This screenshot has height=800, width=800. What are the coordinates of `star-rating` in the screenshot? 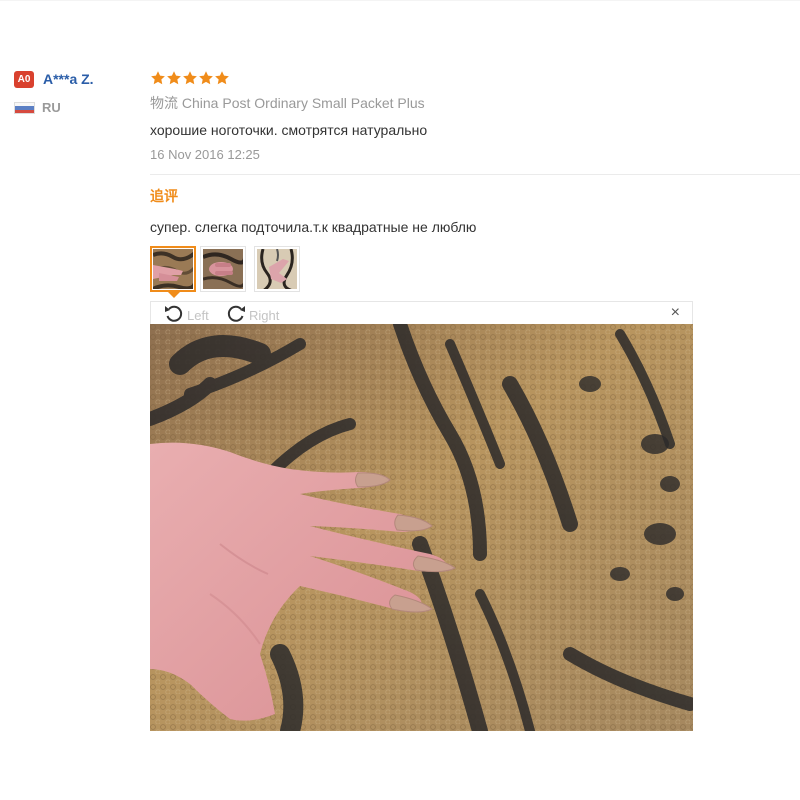 It's located at (190, 78).